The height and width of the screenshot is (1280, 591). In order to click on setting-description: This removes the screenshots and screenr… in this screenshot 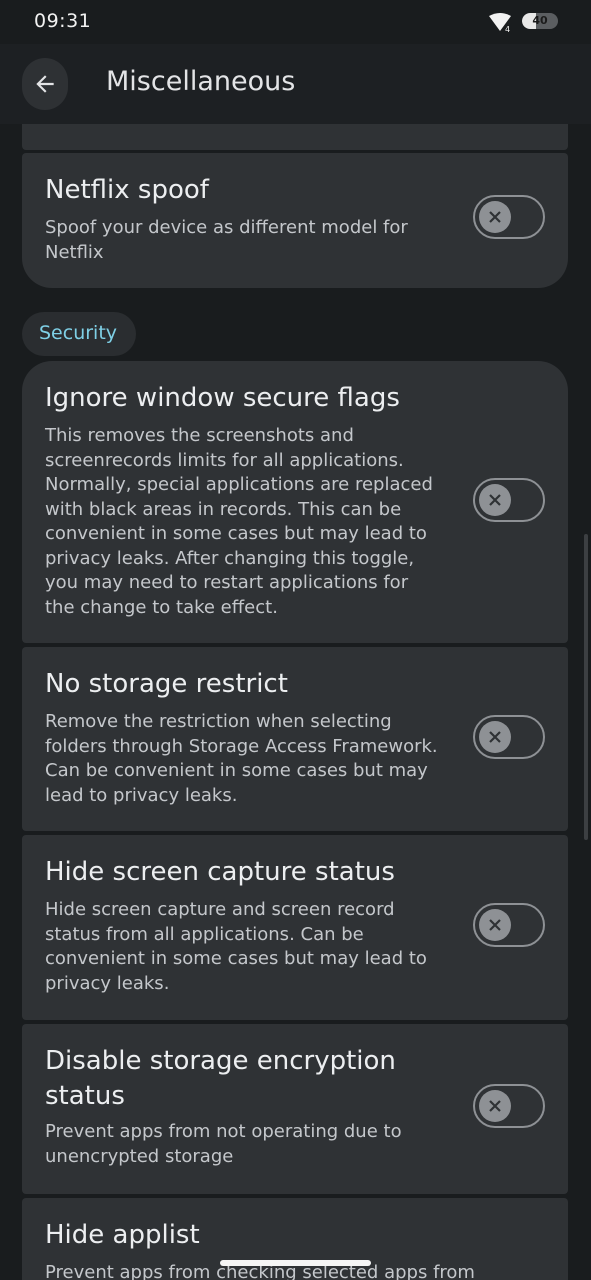, I will do `click(239, 521)`.